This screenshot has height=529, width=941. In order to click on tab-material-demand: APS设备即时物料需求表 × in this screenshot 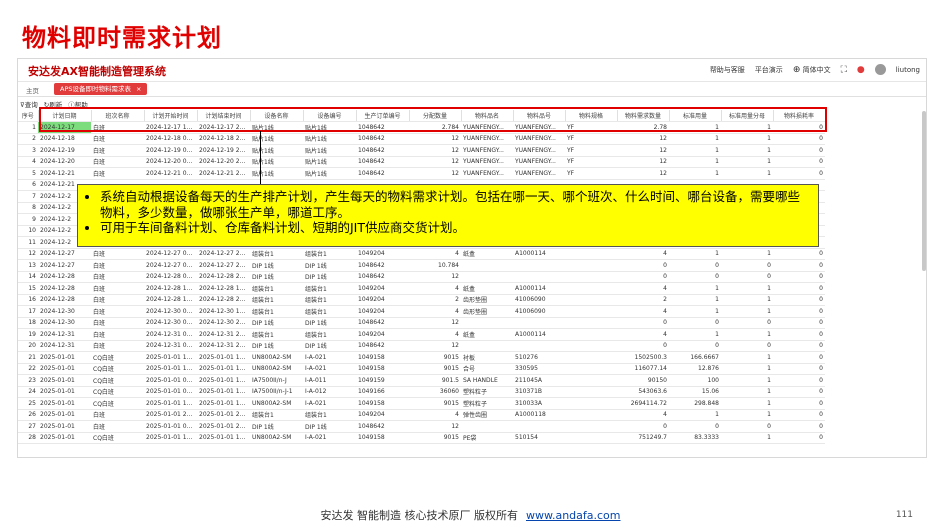, I will do `click(101, 89)`.